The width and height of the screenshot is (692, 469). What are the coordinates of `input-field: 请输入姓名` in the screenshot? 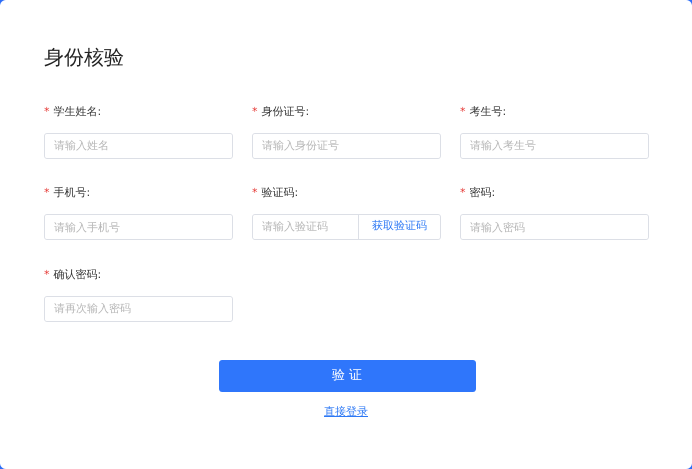 It's located at (138, 145).